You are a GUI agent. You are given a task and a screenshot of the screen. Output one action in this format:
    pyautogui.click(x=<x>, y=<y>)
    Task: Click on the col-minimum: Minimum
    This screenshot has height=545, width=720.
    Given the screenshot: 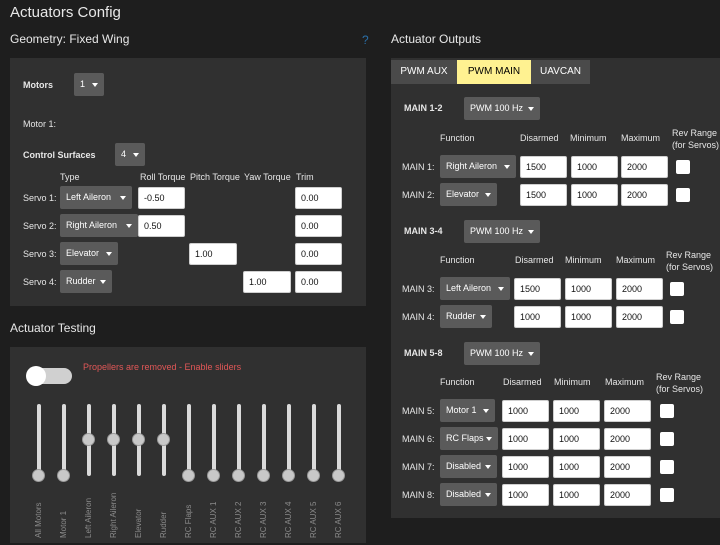 What is the action you would take?
    pyautogui.click(x=588, y=138)
    